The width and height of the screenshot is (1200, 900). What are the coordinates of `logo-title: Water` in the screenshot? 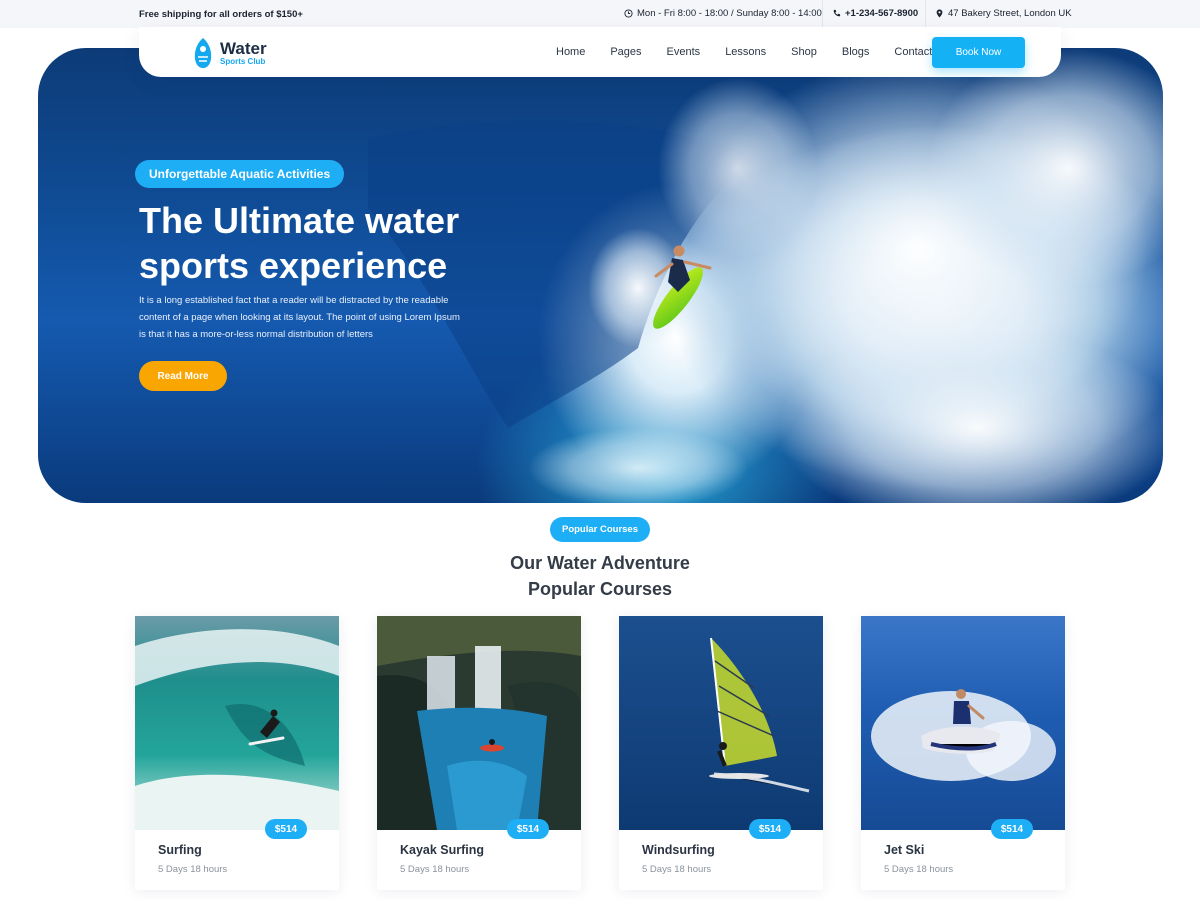 It's located at (243, 48).